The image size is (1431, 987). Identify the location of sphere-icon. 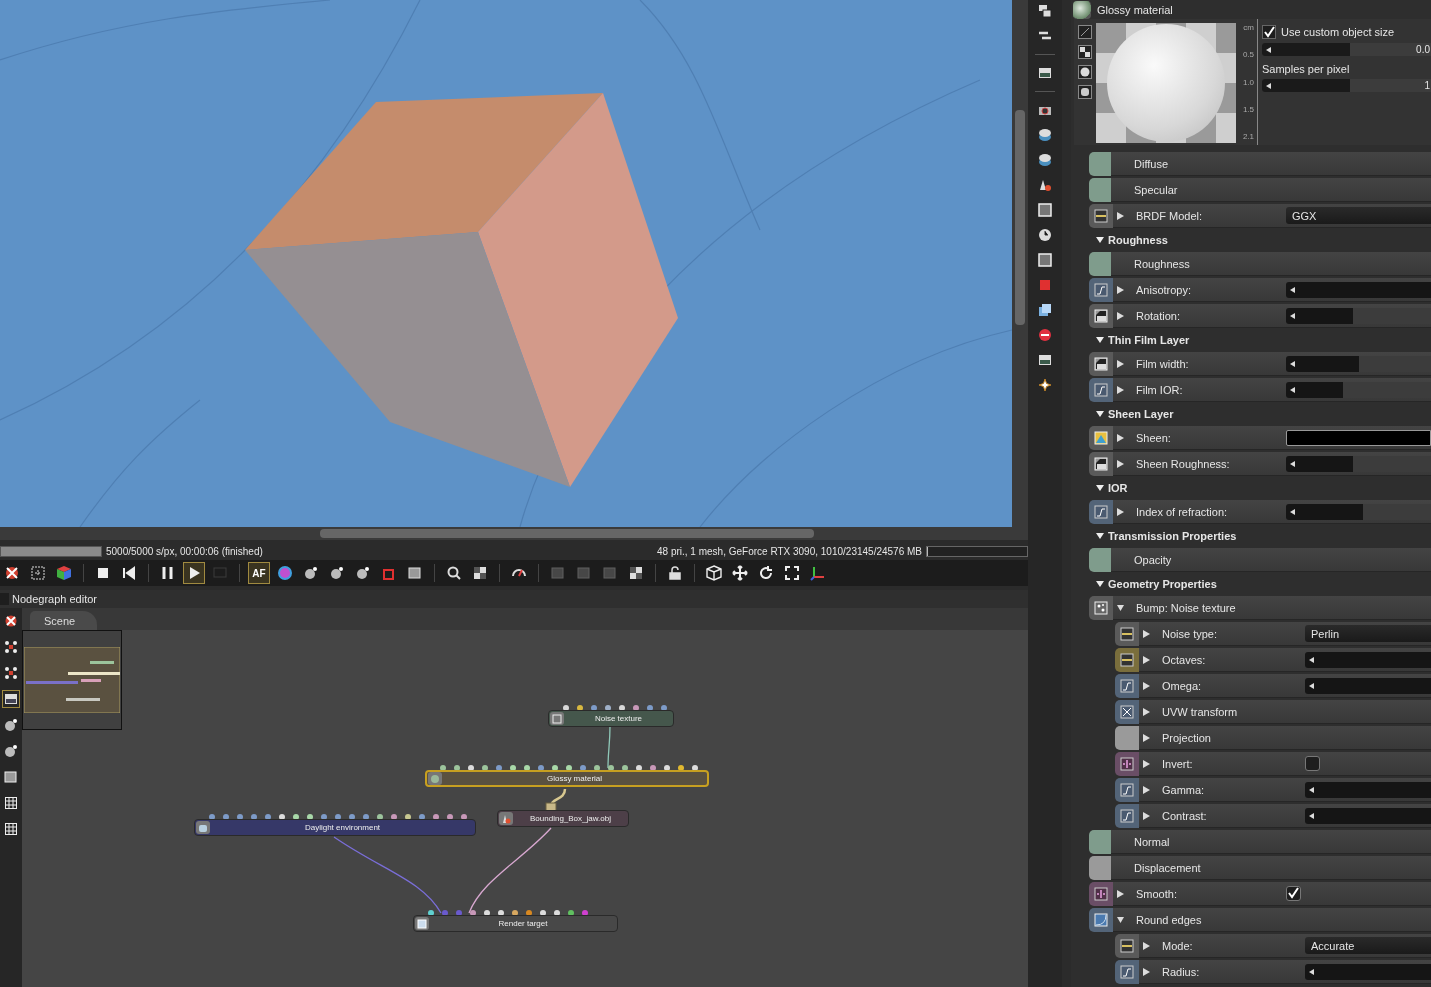
(1085, 72).